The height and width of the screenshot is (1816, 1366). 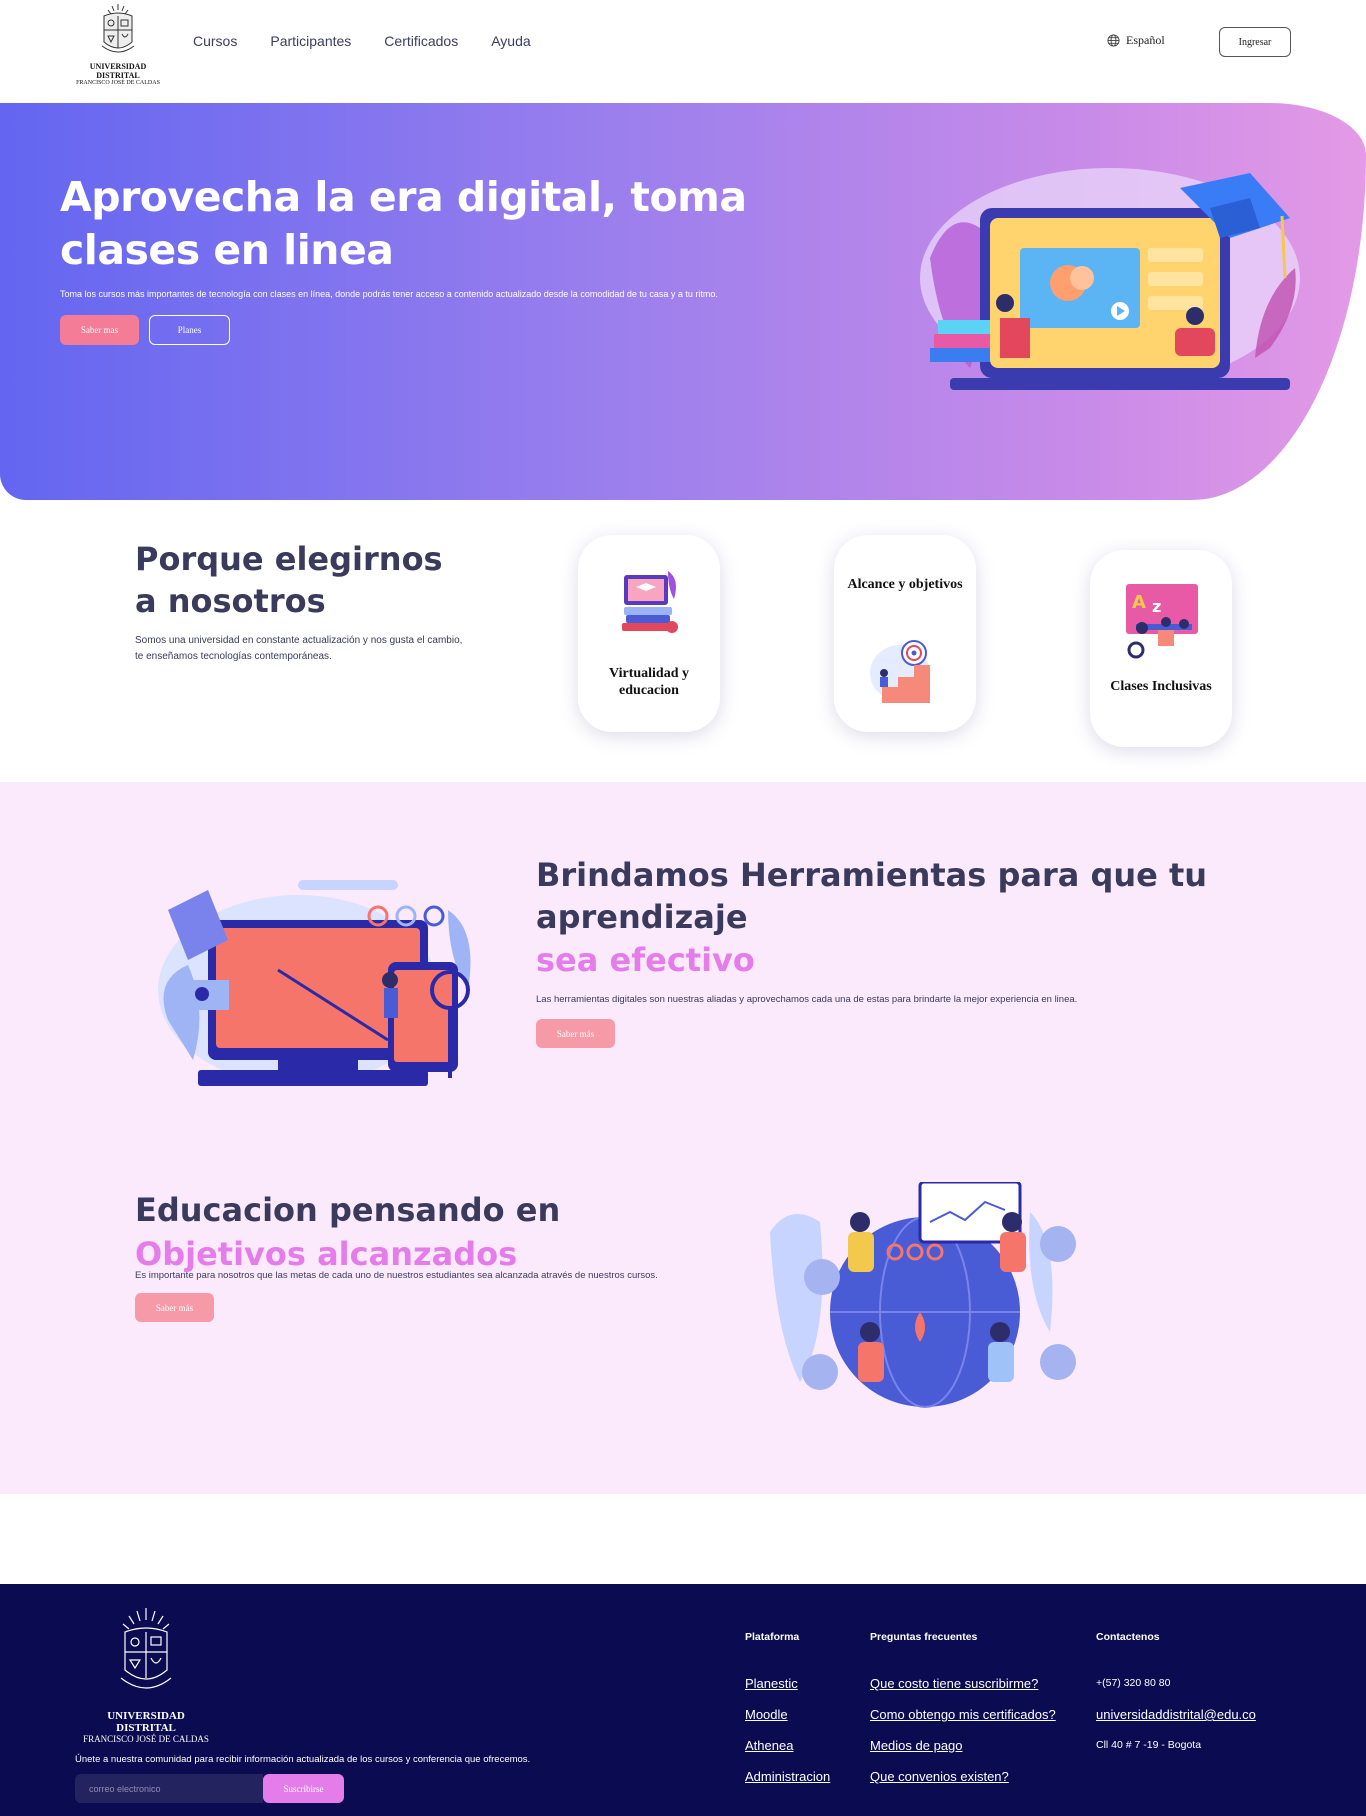 I want to click on footer-link-planestic: Planestic, so click(x=787, y=1683).